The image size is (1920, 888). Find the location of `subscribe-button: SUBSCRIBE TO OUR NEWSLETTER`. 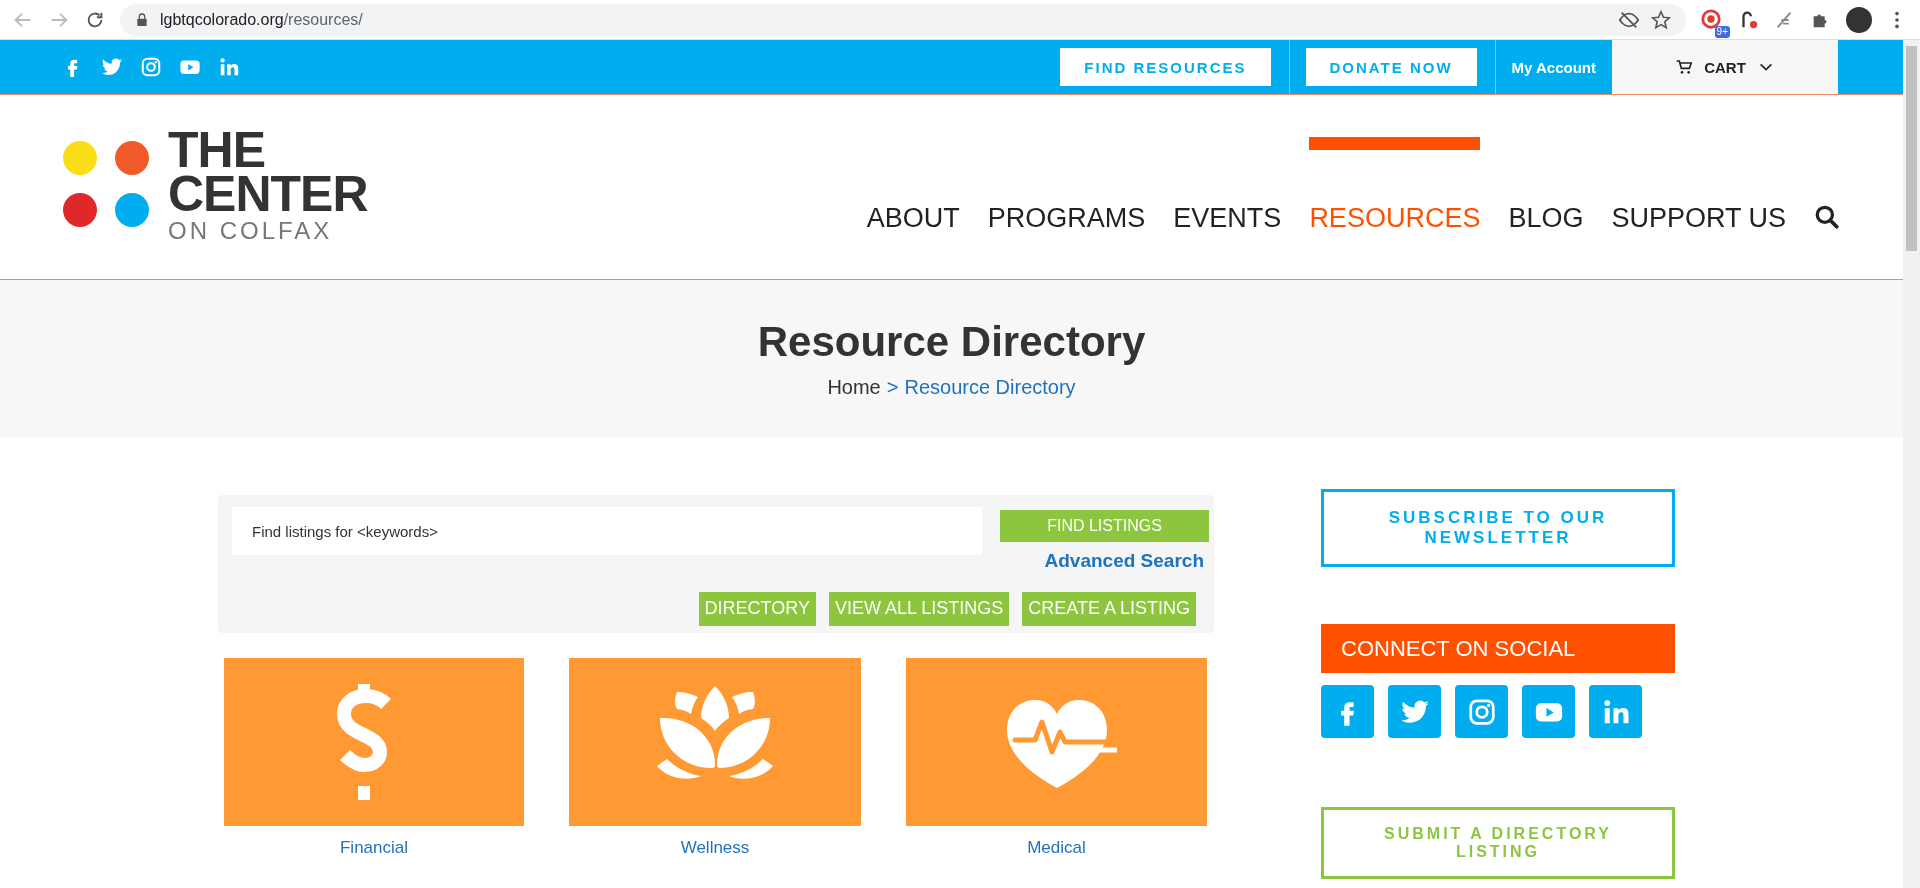

subscribe-button: SUBSCRIBE TO OUR NEWSLETTER is located at coordinates (1498, 528).